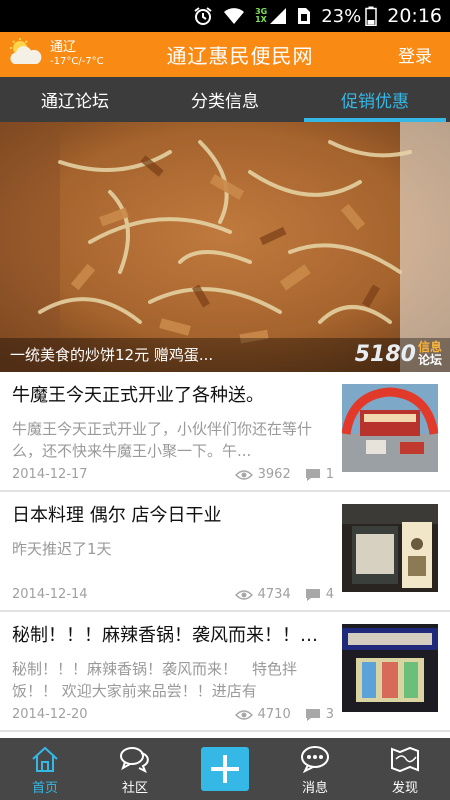 The image size is (450, 800). I want to click on nav-discover-label: 发现, so click(404, 788).